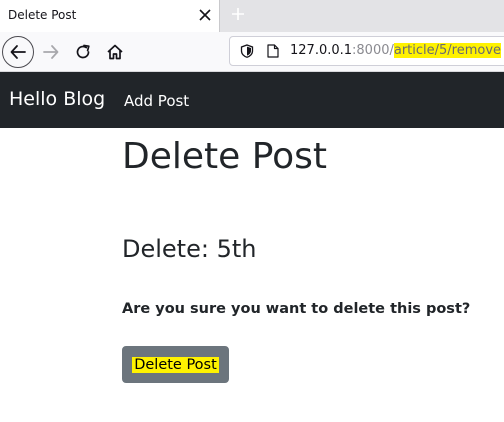 The image size is (504, 422). I want to click on back-arrow-icon, so click(18, 52).